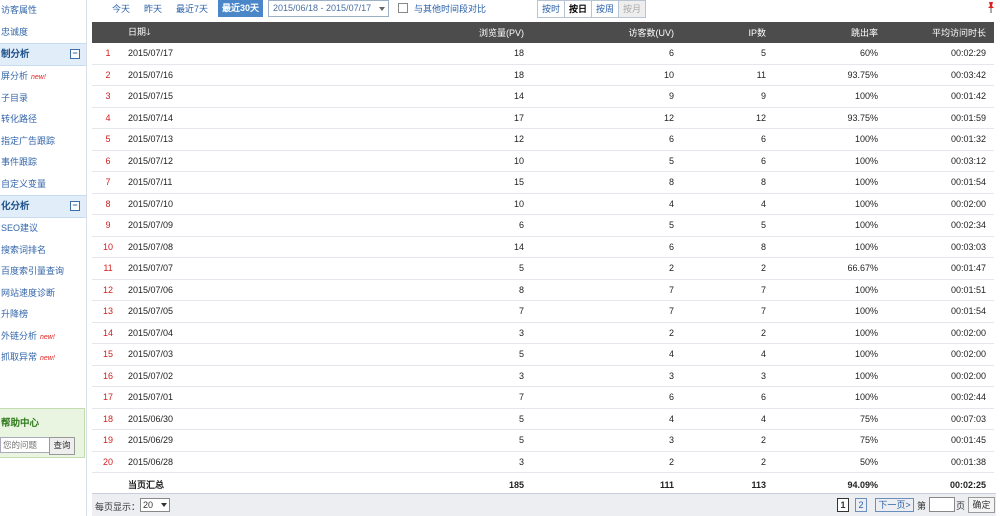  What do you see at coordinates (861, 505) in the screenshot?
I see `page-2-link: 2` at bounding box center [861, 505].